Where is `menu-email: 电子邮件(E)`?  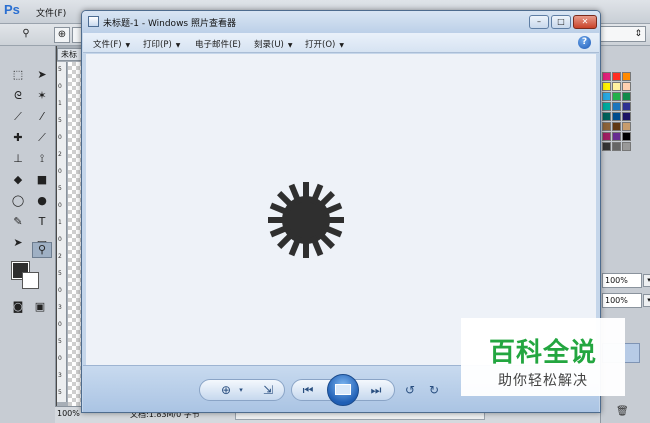
menu-email: 电子邮件(E) is located at coordinates (218, 44).